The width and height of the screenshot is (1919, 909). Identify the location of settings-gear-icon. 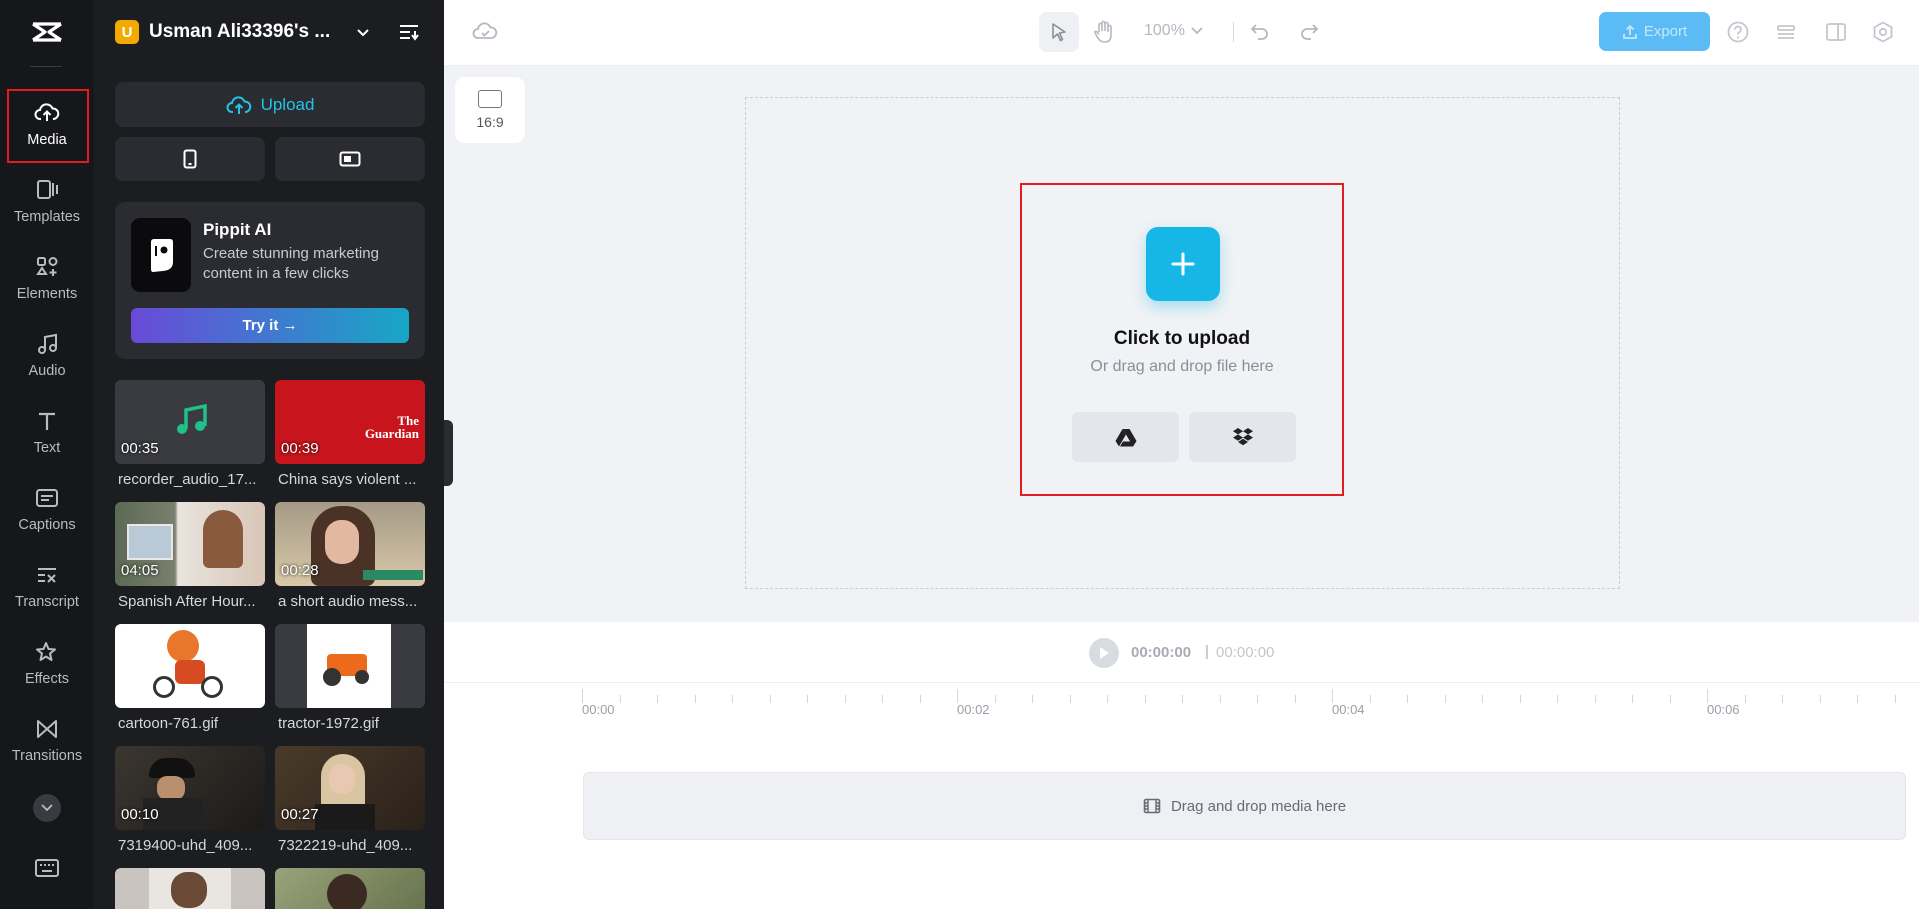
(1883, 32).